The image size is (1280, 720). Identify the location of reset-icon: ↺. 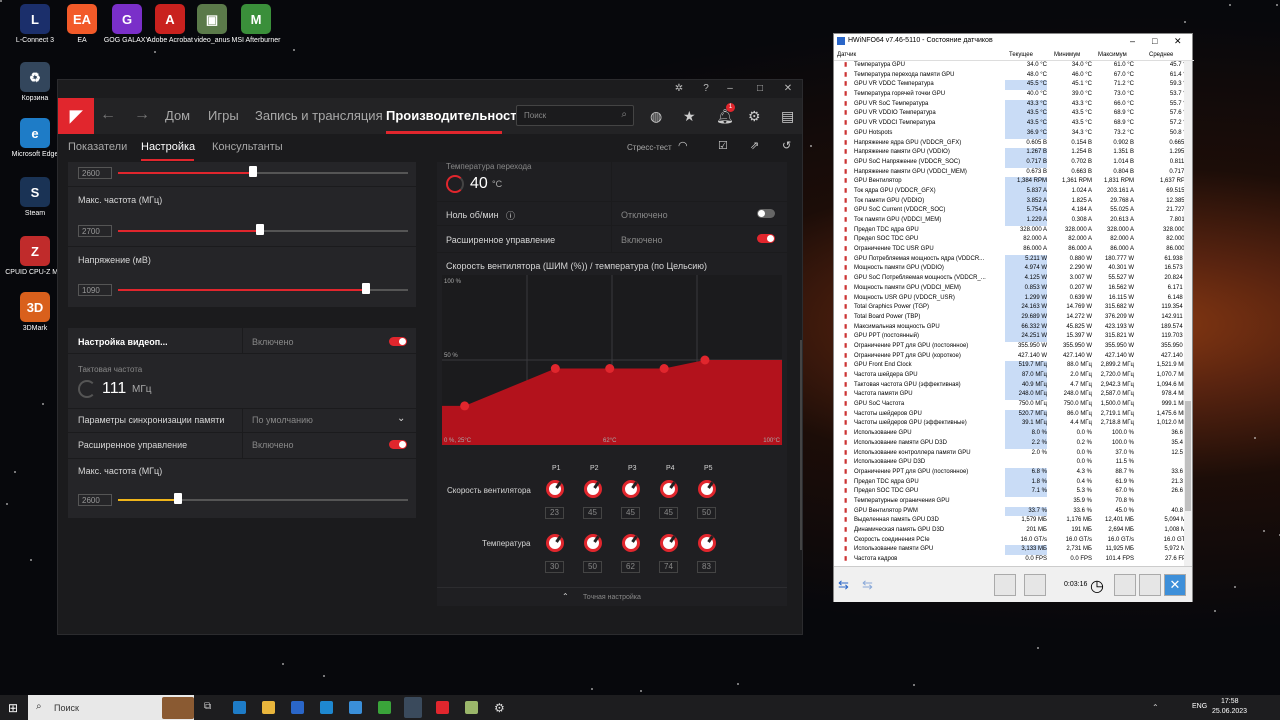
(786, 145).